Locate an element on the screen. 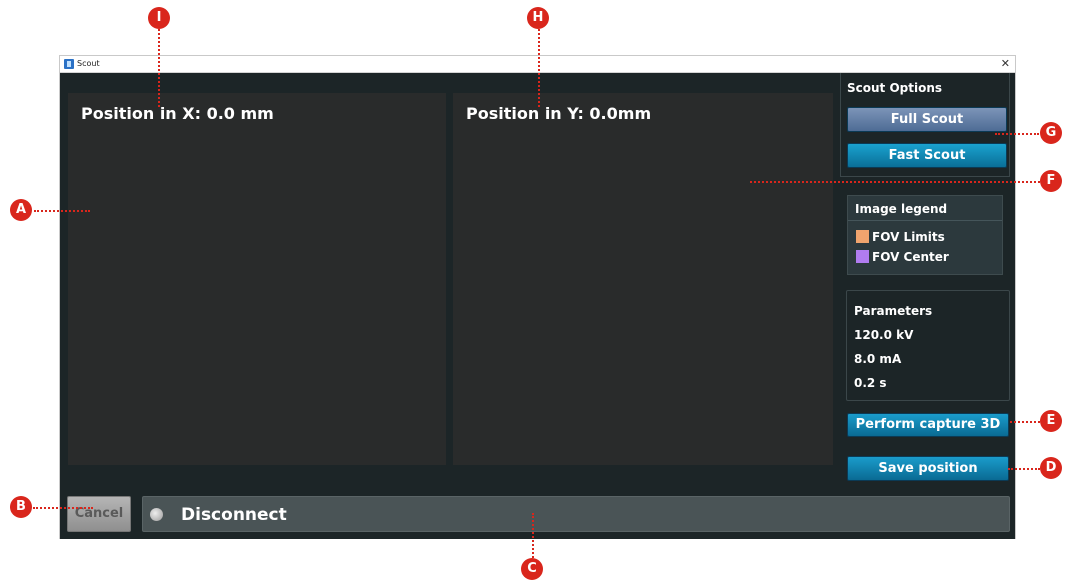 Image resolution: width=1073 pixels, height=584 pixels. status-text: Disconnect is located at coordinates (234, 515).